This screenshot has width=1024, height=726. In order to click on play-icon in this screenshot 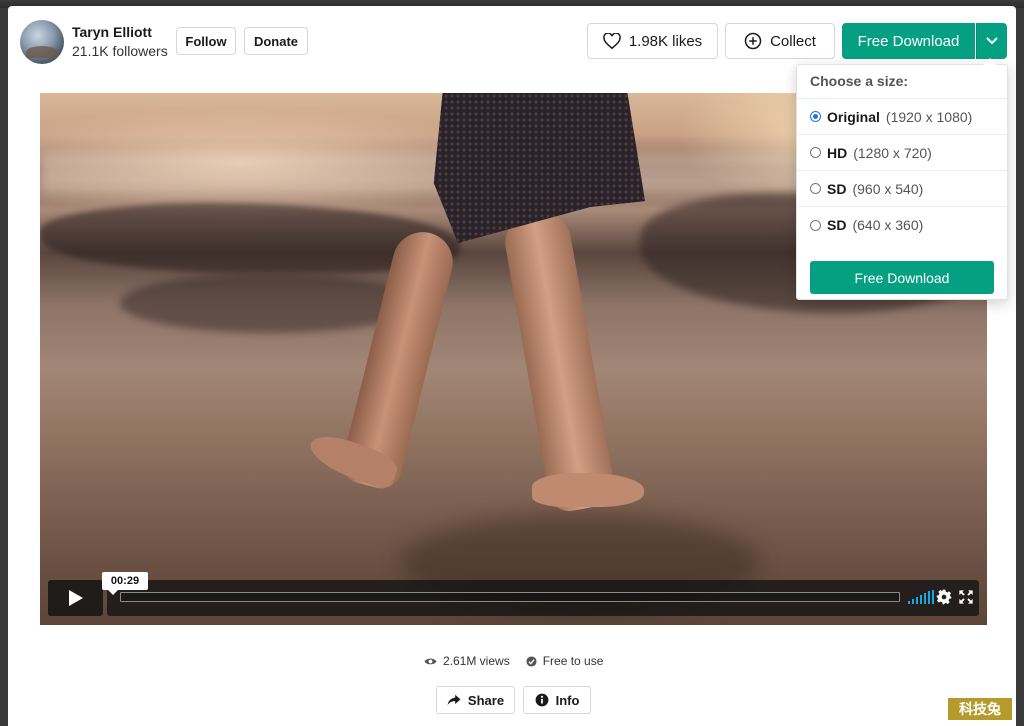, I will do `click(75, 598)`.